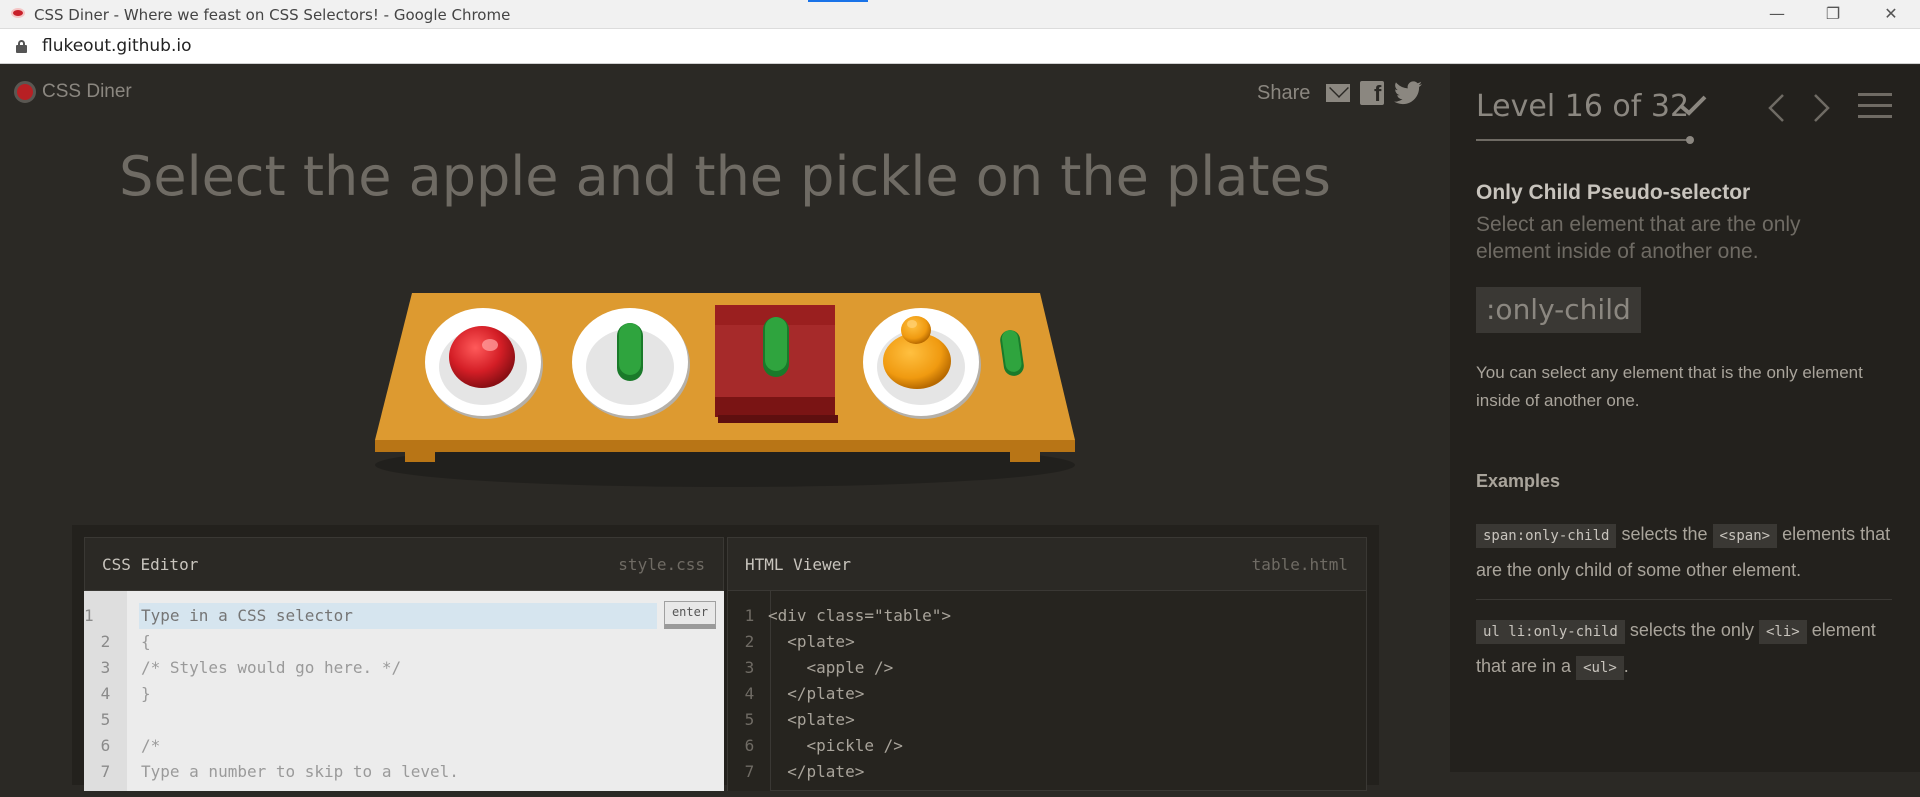 The image size is (1920, 797). Describe the element at coordinates (796, 772) in the screenshot. I see `markup-line: 7 </plate>` at that location.